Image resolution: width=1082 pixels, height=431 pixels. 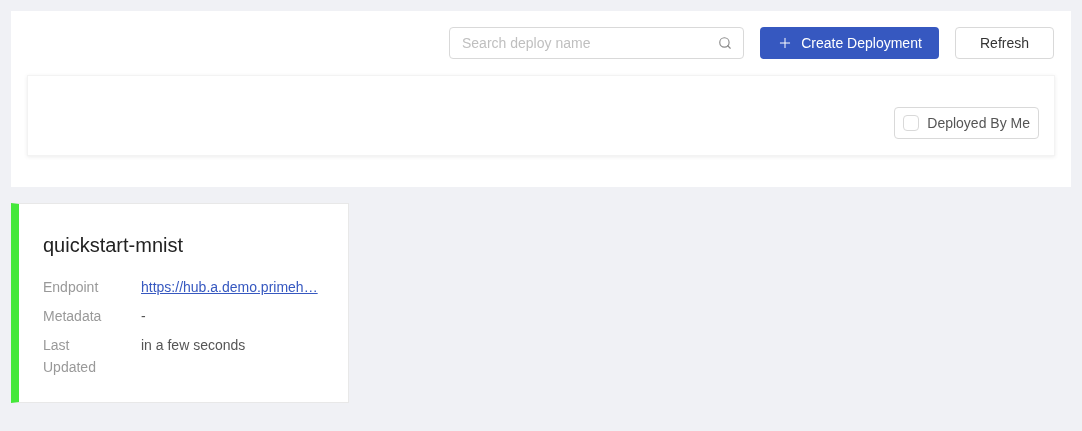 I want to click on field-label: Metadata, so click(x=73, y=316).